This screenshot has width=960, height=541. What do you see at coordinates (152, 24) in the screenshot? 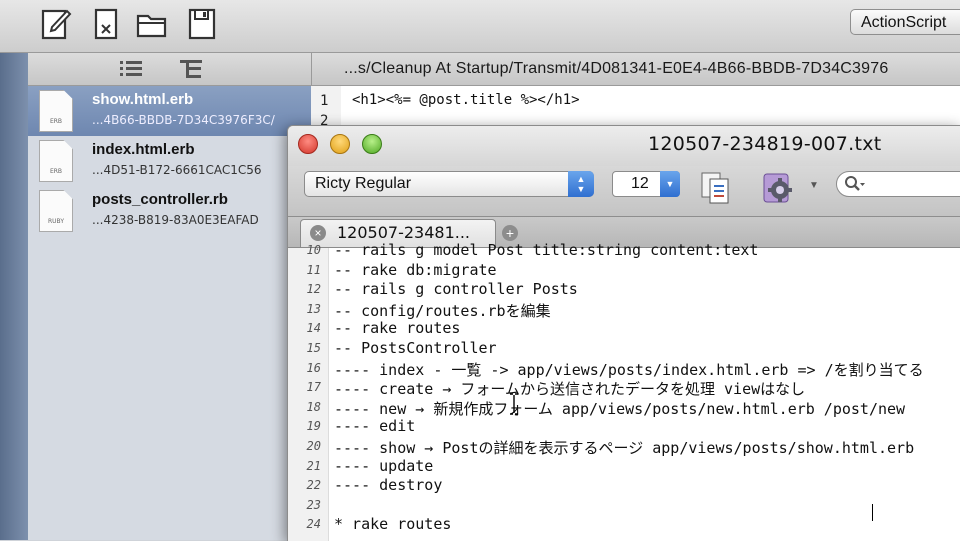
I see `open-folder-icon` at bounding box center [152, 24].